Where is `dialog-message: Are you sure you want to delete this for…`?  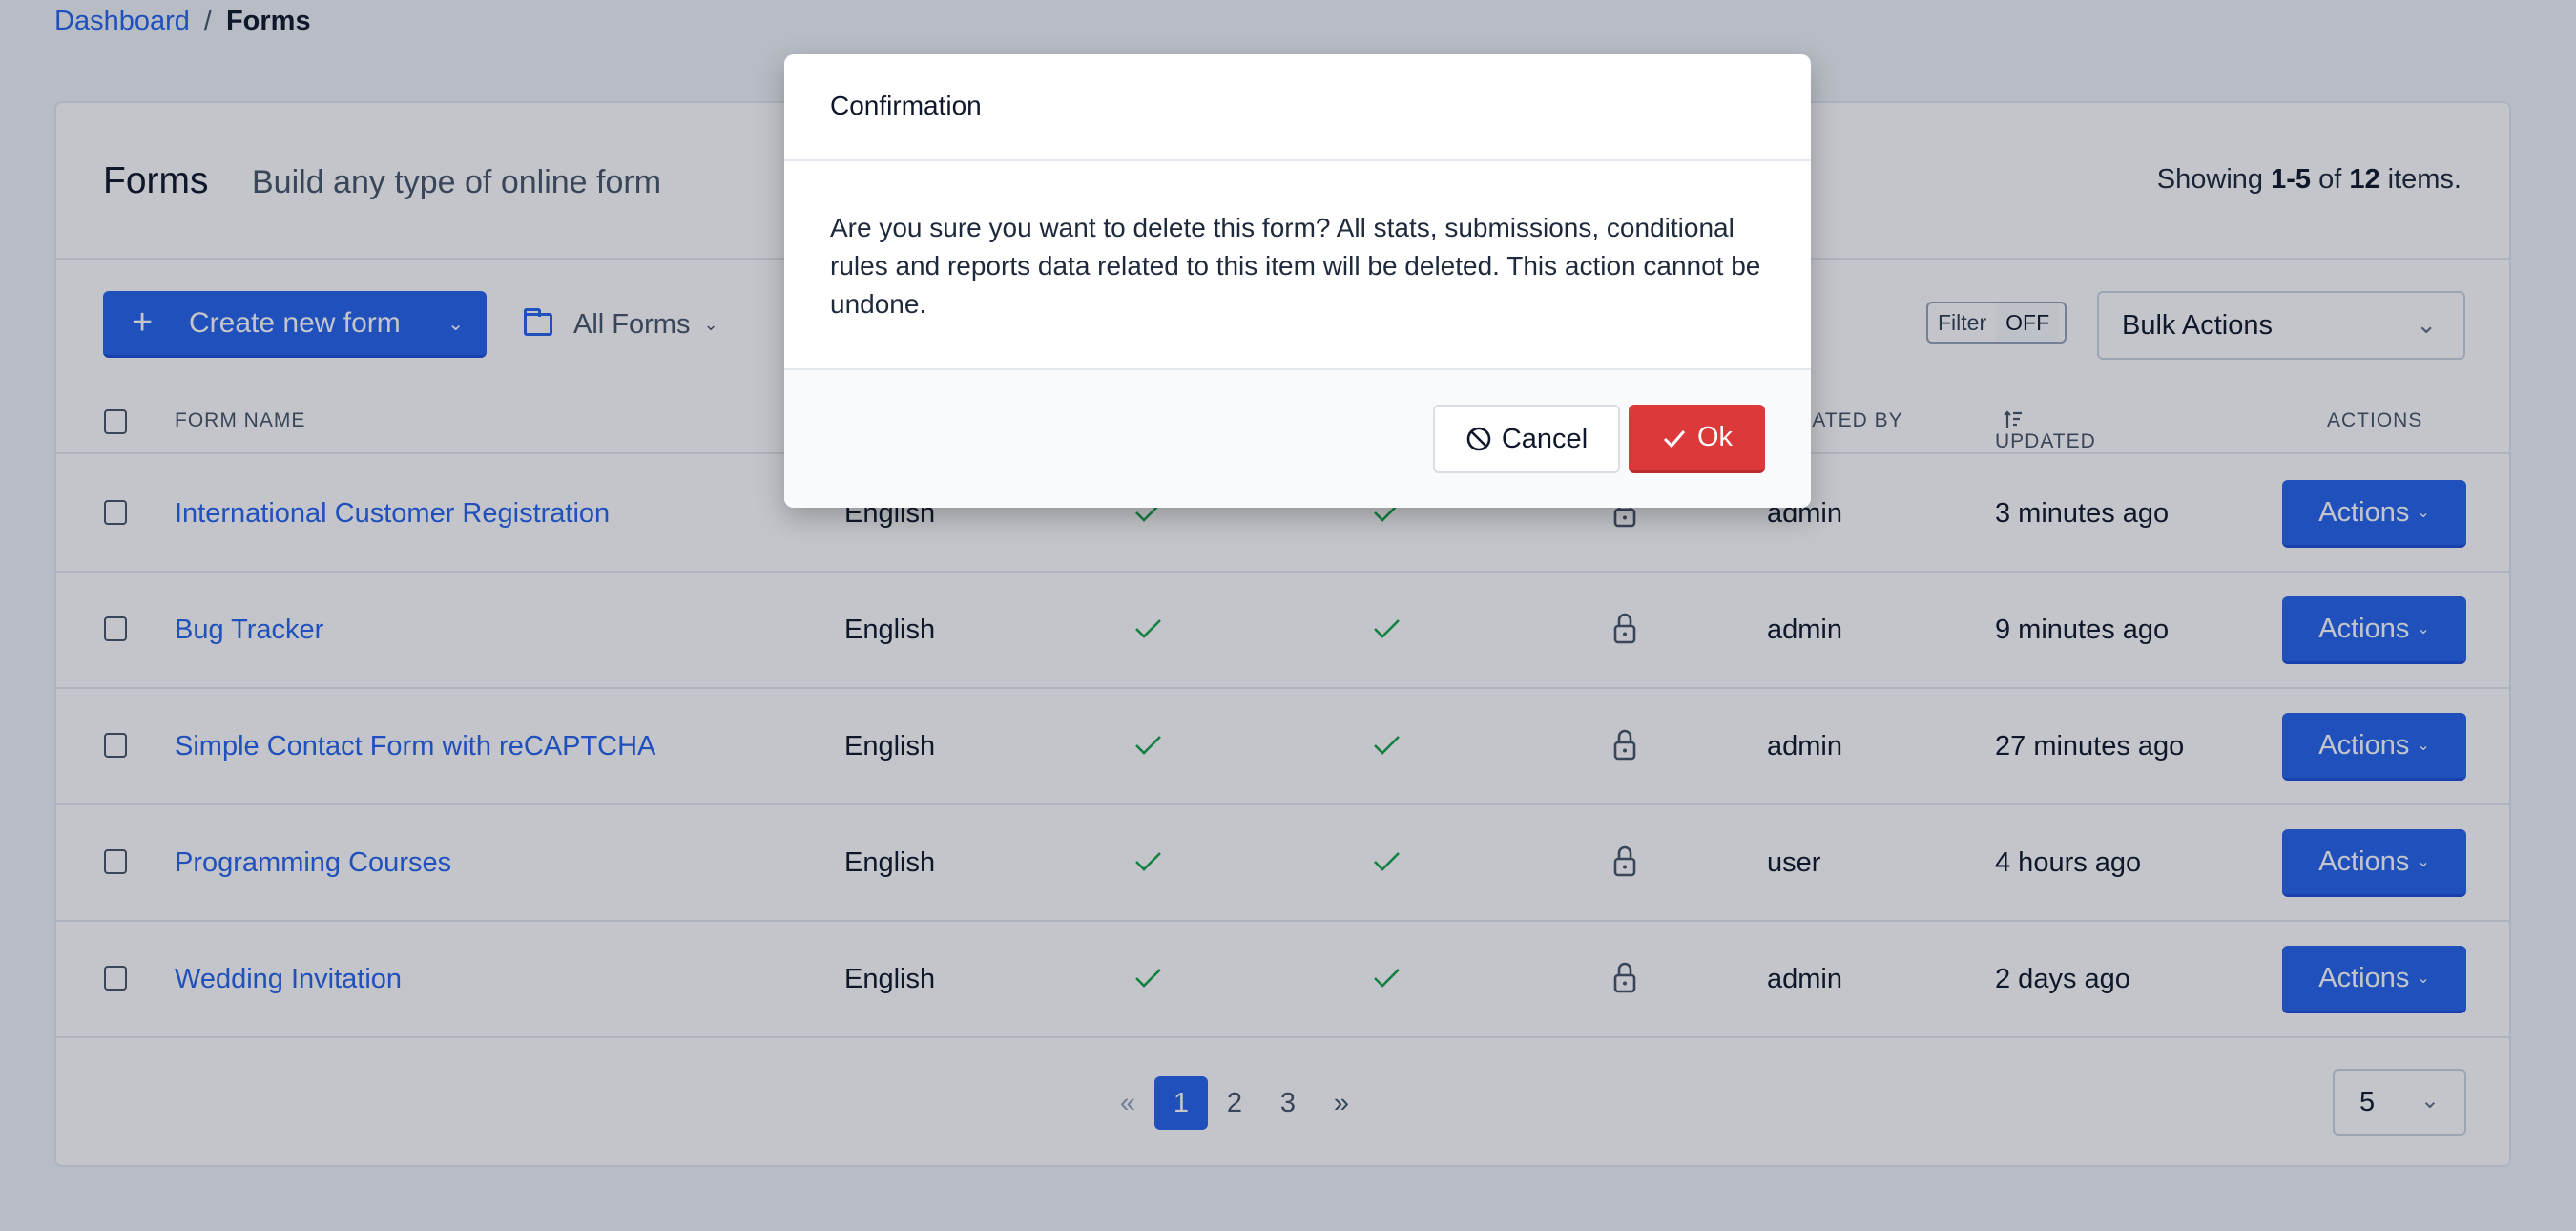
dialog-message: Are you sure you want to delete this for… is located at coordinates (1295, 266).